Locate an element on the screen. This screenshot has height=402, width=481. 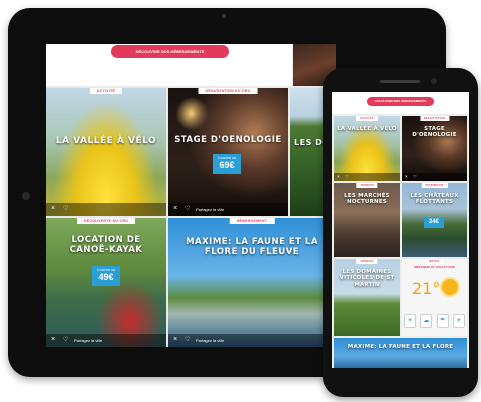
phone-tile-maxime: MAXIME: LA FAUNE ET LA FLORE is located at coordinates (400, 353).